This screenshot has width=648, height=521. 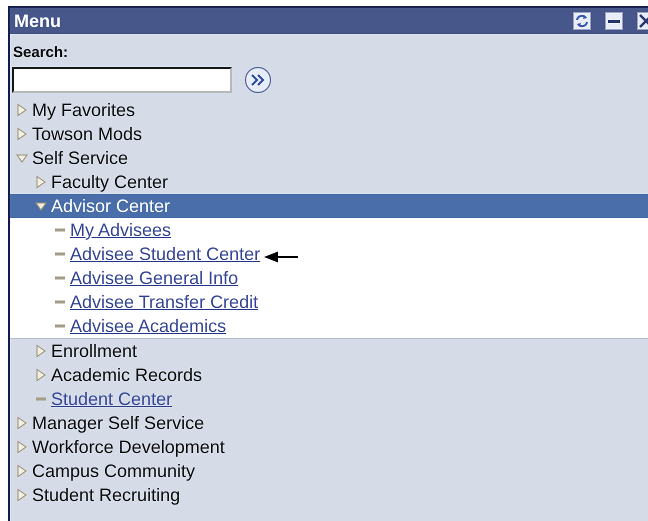 I want to click on menu-folder: Faculty Center, so click(x=109, y=182).